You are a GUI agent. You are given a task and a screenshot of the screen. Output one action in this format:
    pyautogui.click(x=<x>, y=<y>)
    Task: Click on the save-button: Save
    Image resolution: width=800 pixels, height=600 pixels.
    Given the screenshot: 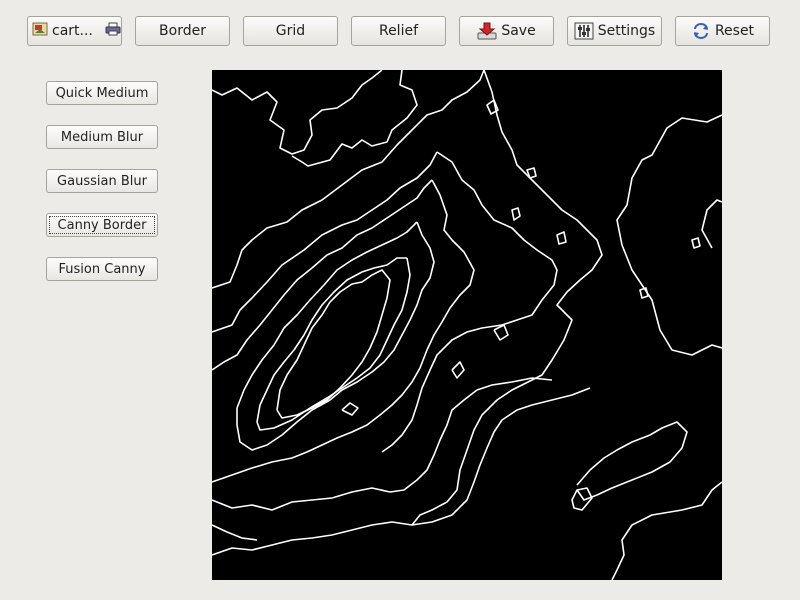 What is the action you would take?
    pyautogui.click(x=506, y=31)
    